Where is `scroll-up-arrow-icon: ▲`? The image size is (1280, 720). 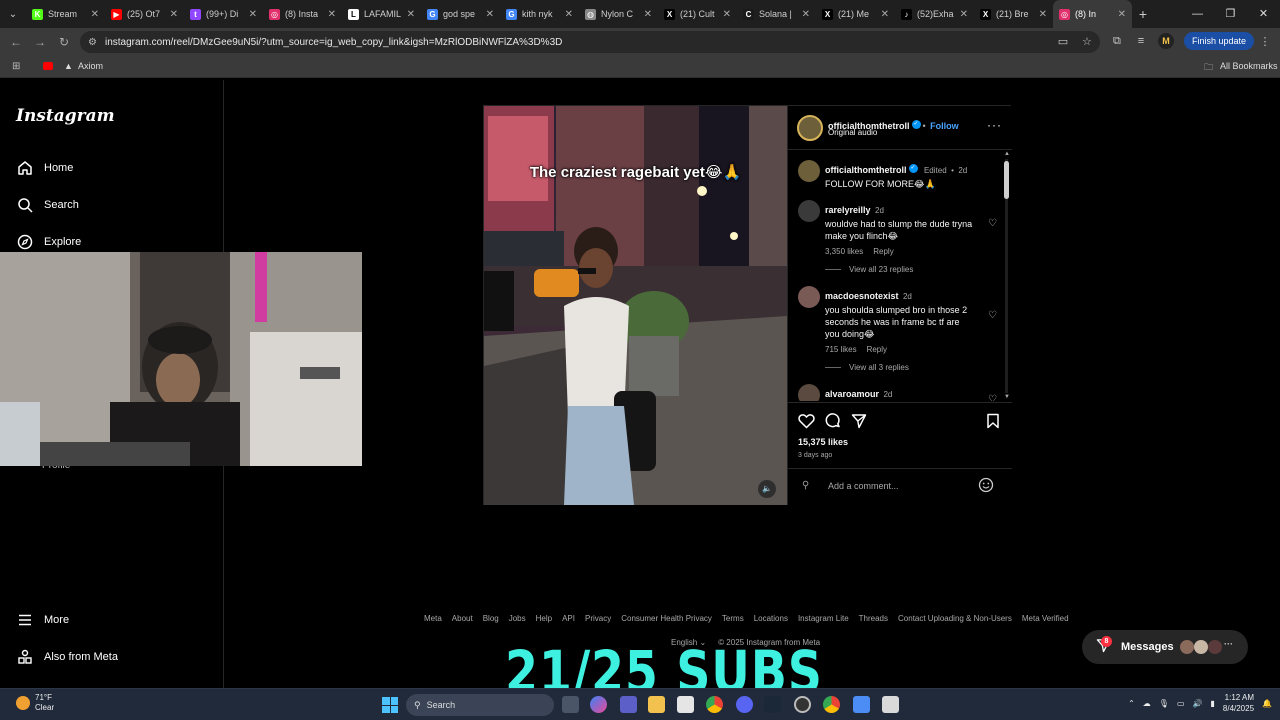 scroll-up-arrow-icon: ▲ is located at coordinates (1007, 154).